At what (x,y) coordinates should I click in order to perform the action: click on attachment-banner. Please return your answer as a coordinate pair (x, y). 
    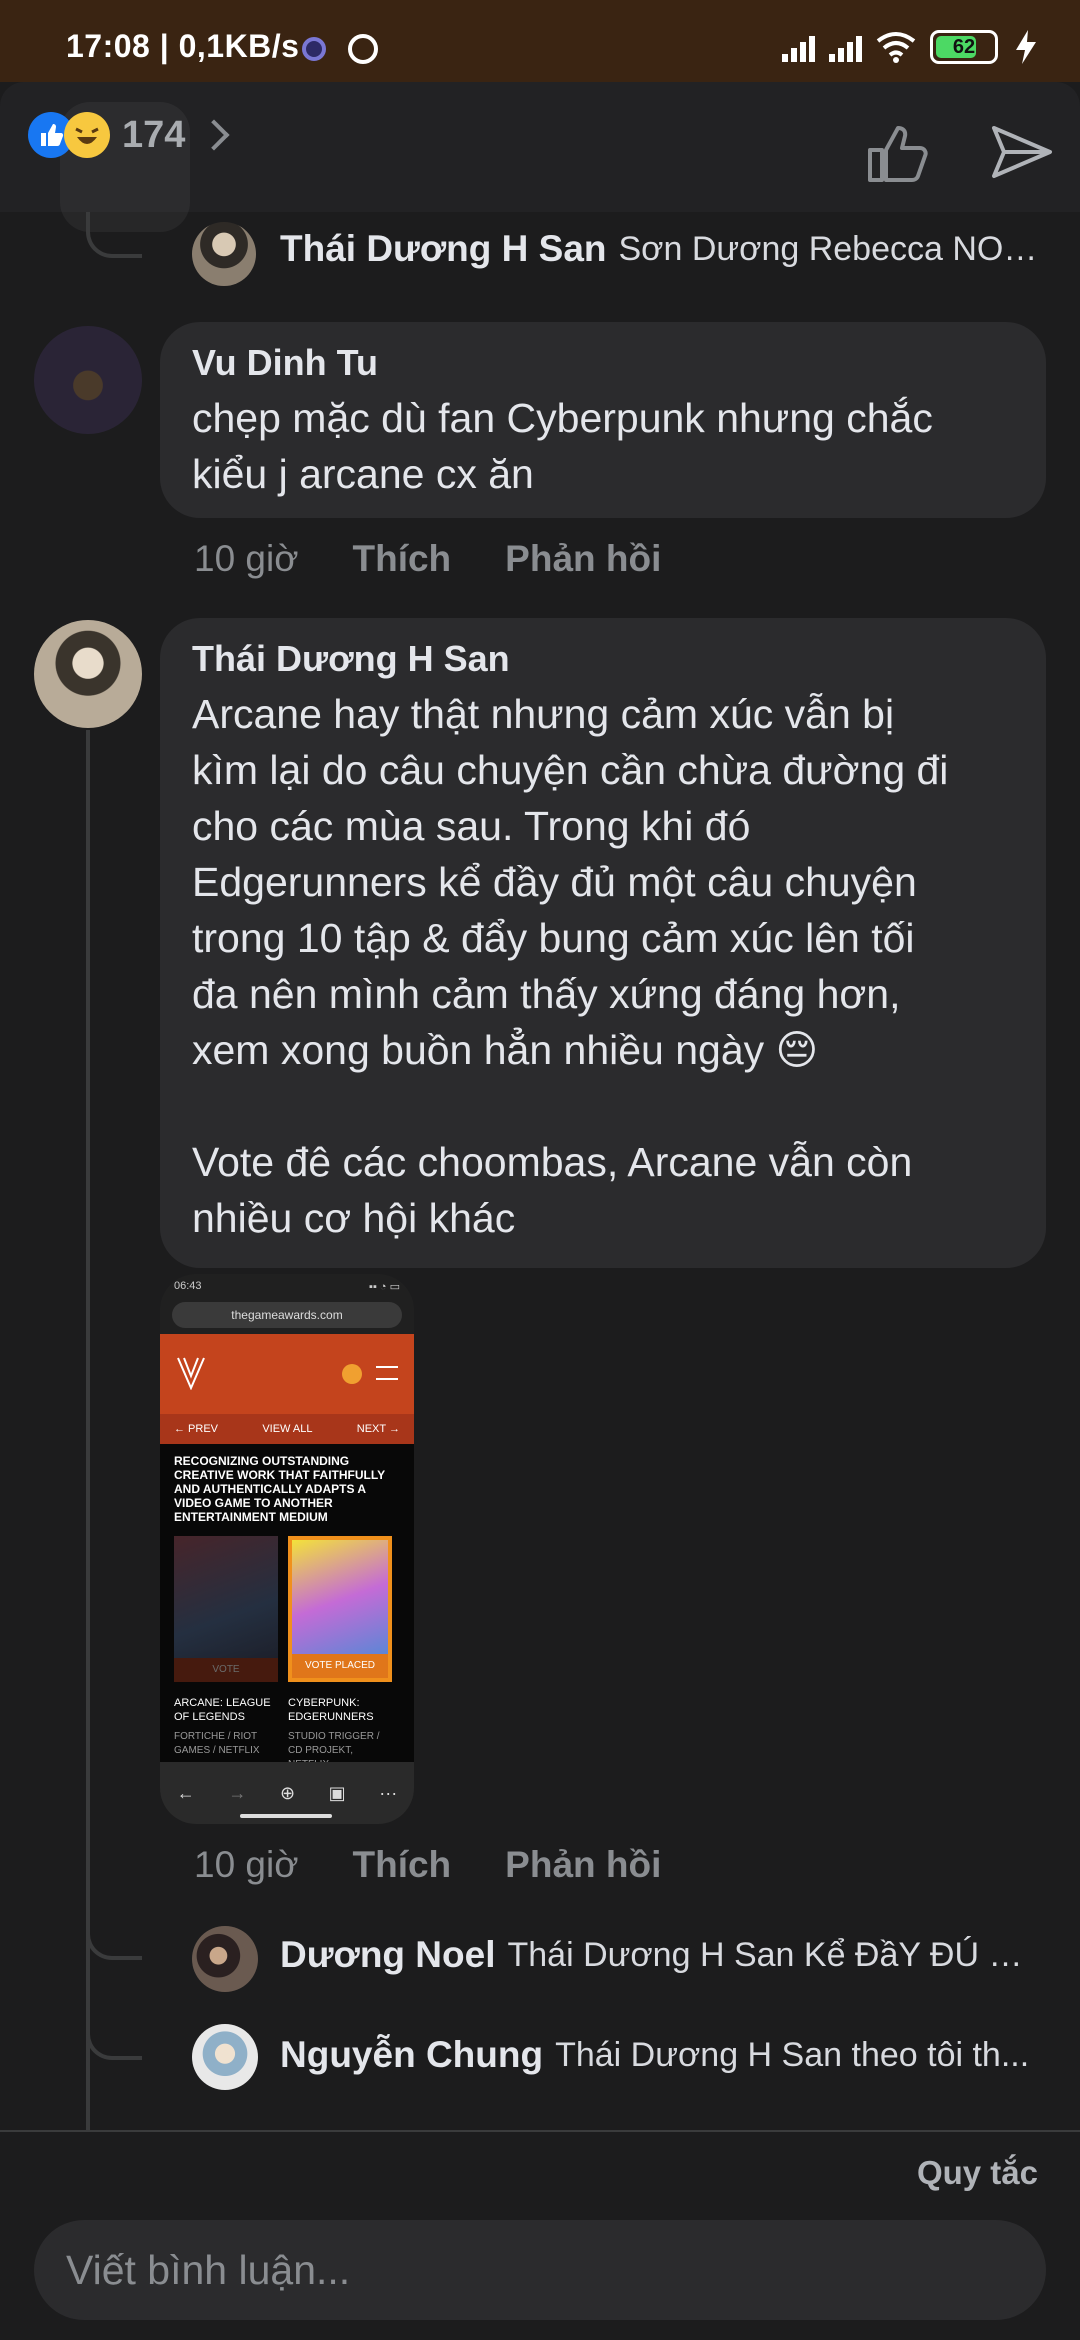
    Looking at the image, I should click on (287, 1374).